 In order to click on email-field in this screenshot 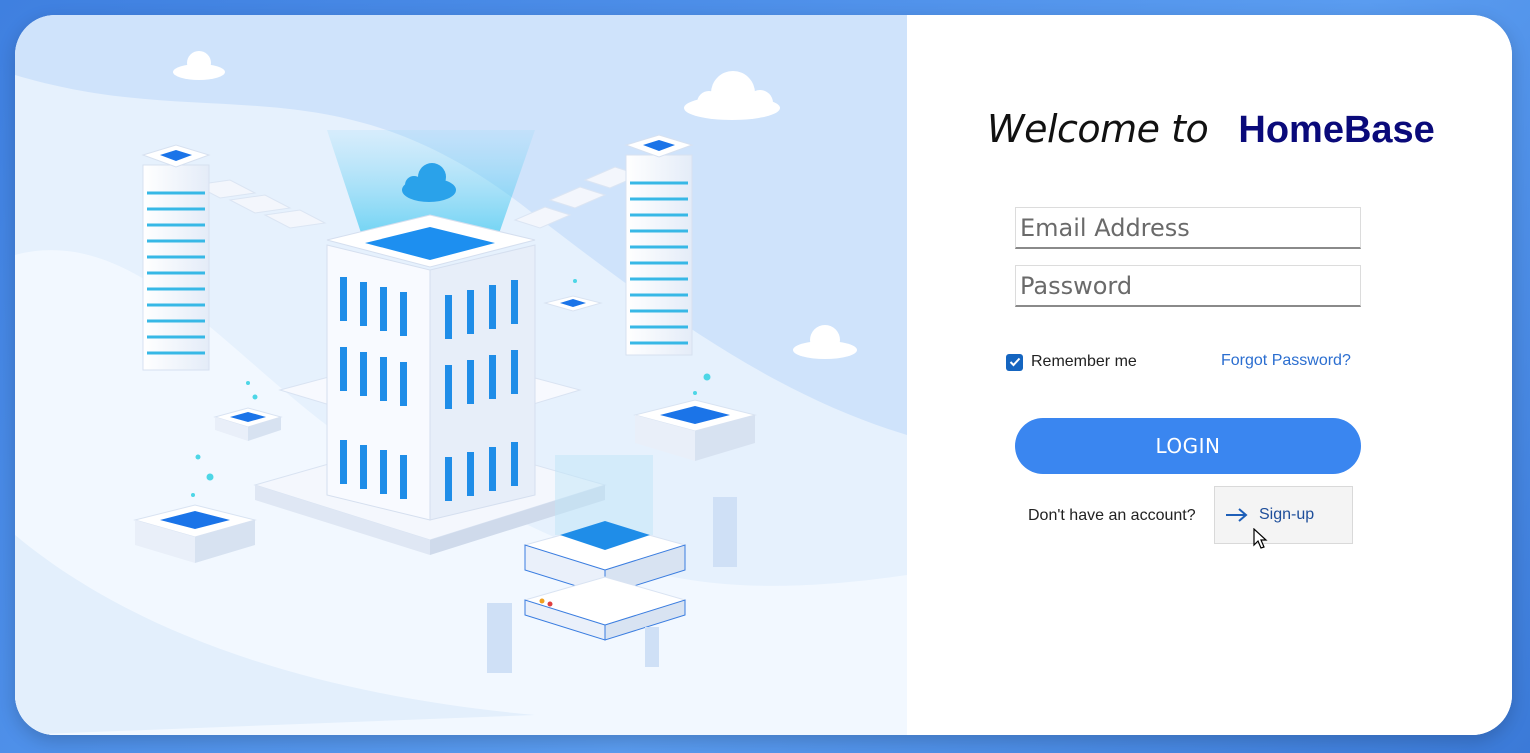, I will do `click(1188, 228)`.